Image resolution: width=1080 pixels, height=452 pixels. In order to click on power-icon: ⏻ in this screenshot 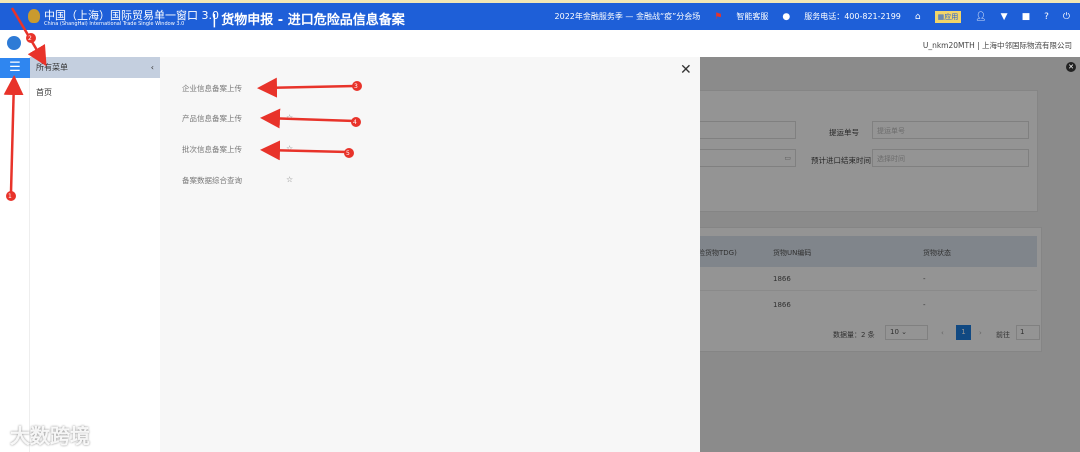, I will do `click(1066, 17)`.